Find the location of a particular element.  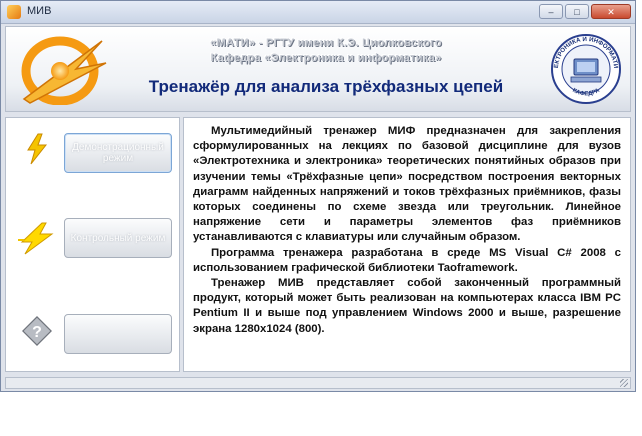

status-bar is located at coordinates (318, 383).